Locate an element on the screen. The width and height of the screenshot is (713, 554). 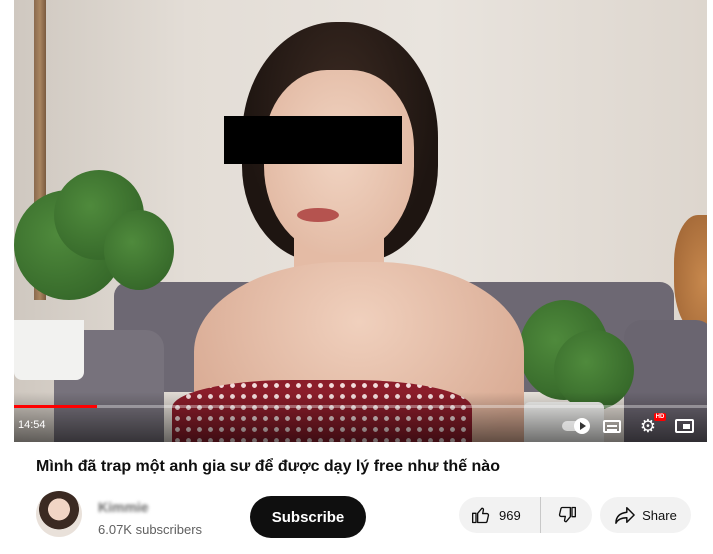
progress-bar is located at coordinates (360, 406).